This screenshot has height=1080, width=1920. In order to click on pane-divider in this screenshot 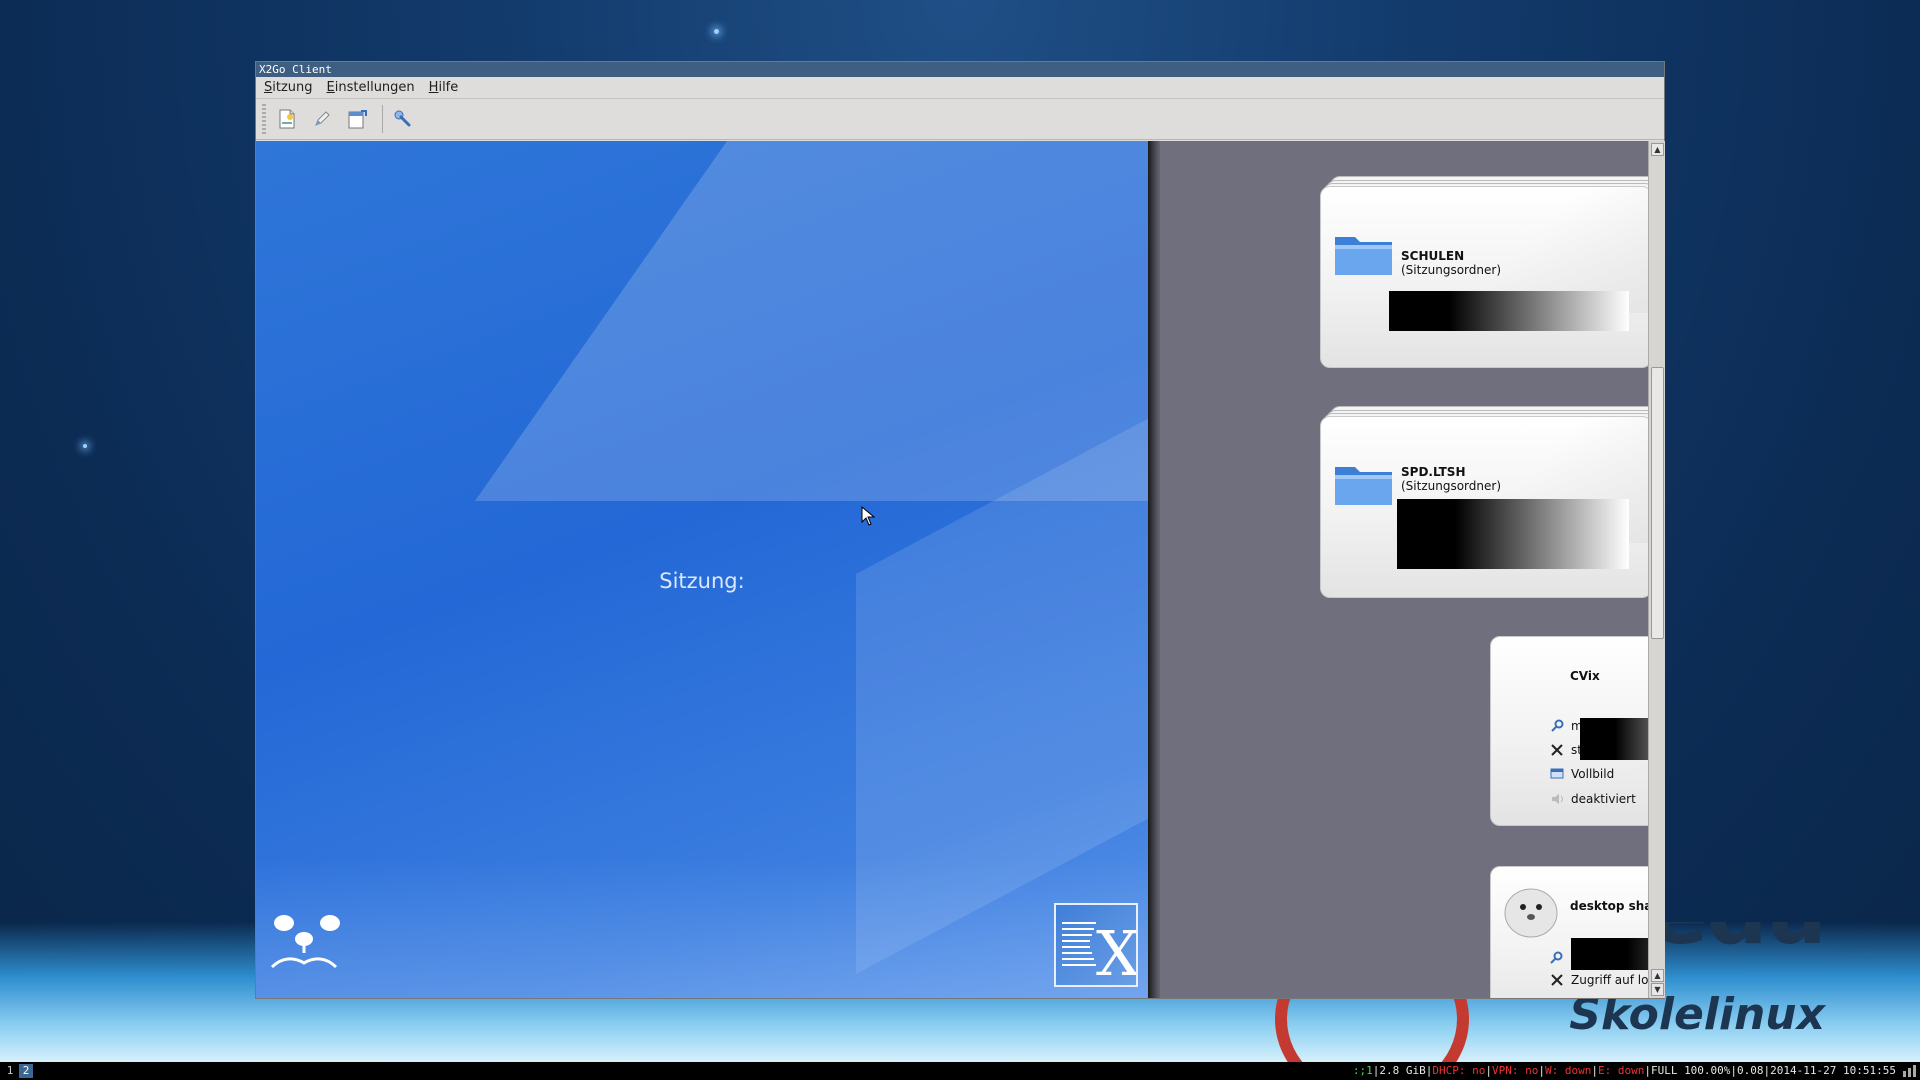, I will do `click(1154, 569)`.